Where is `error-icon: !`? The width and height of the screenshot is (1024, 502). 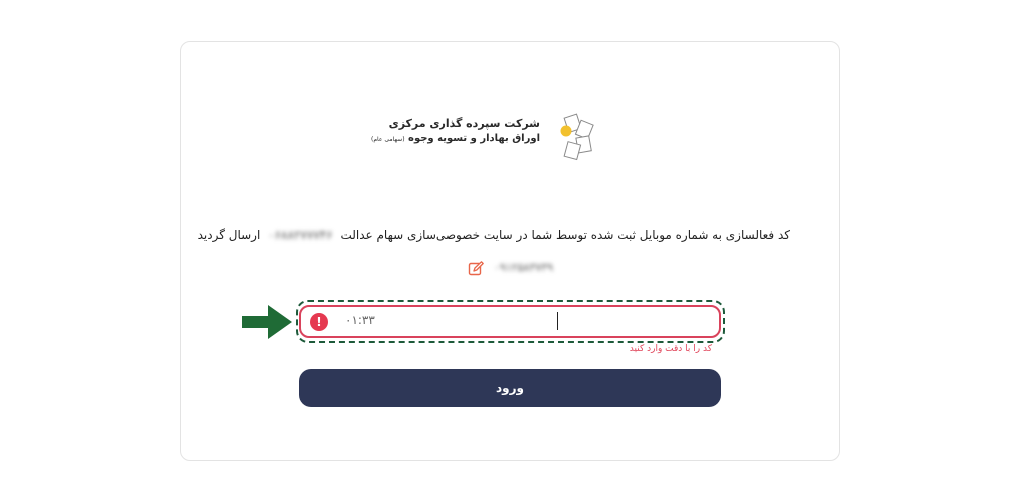 error-icon: ! is located at coordinates (319, 322).